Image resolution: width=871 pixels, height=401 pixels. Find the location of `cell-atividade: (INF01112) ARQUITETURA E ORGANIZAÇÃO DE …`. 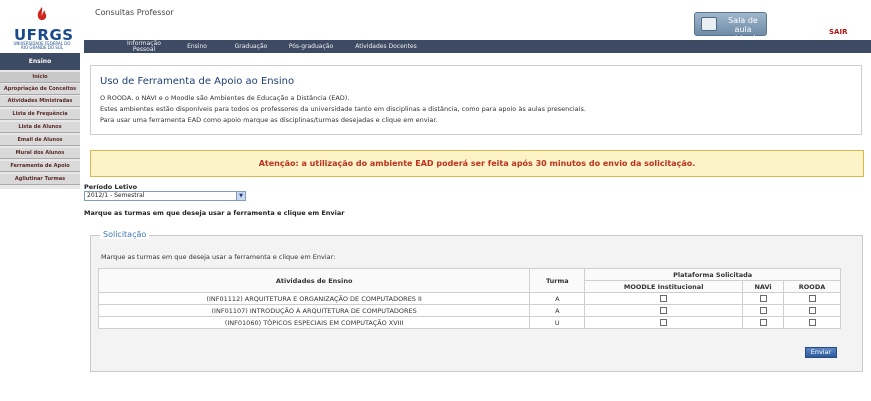

cell-atividade: (INF01112) ARQUITETURA E ORGANIZAÇÃO DE … is located at coordinates (314, 298).